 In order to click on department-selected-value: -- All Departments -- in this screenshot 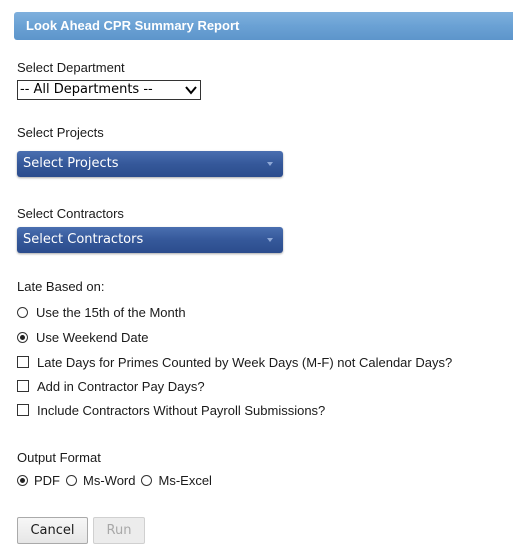, I will do `click(86, 89)`.